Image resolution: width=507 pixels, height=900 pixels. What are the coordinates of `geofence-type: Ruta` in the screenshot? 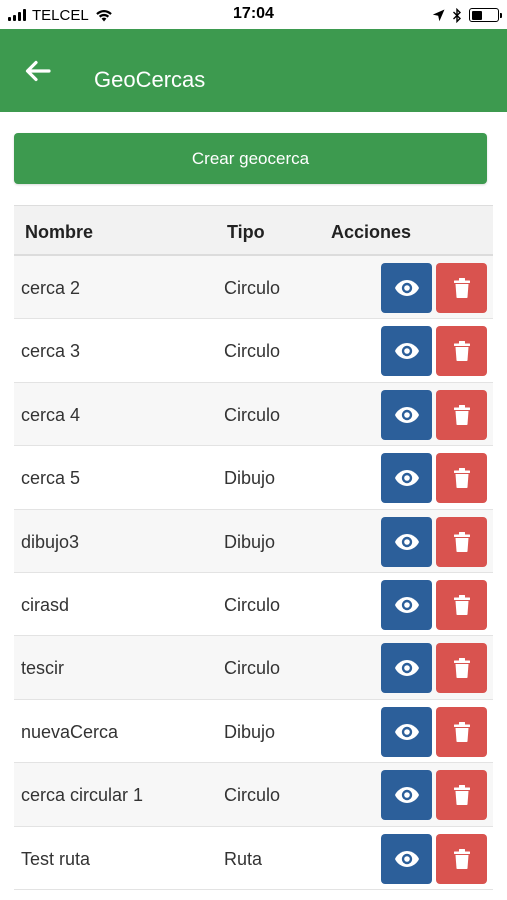 It's located at (243, 858).